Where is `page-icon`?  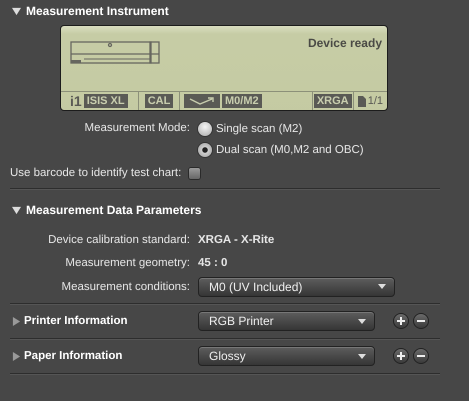
page-icon is located at coordinates (362, 101).